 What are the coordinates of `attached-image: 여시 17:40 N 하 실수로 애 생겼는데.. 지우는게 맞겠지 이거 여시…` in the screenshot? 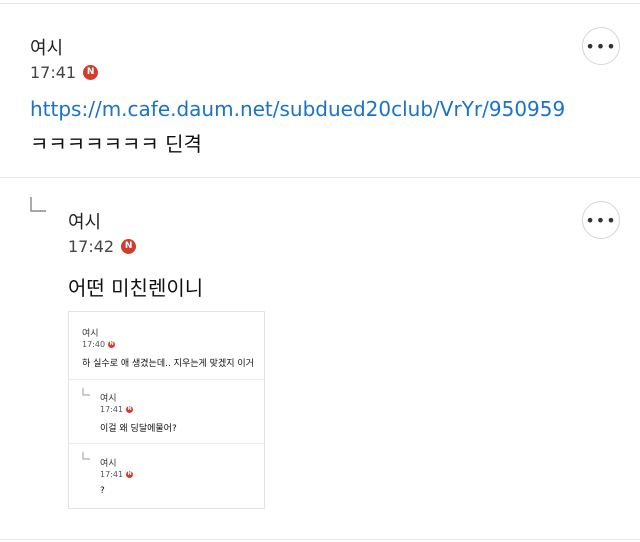 It's located at (166, 410).